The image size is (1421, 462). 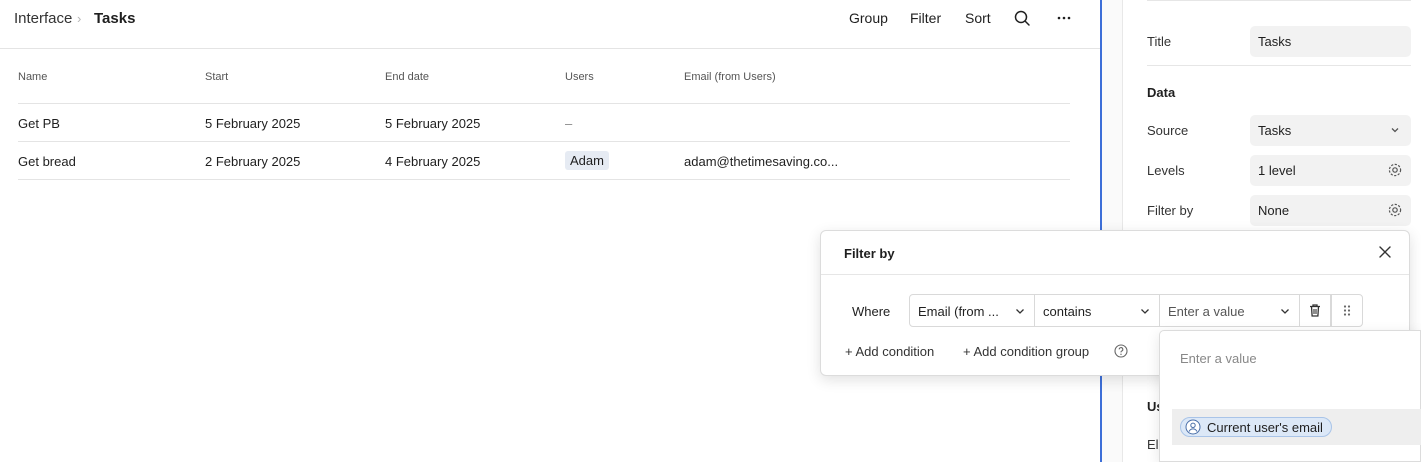 What do you see at coordinates (1330, 210) in the screenshot?
I see `filter-by-field: None` at bounding box center [1330, 210].